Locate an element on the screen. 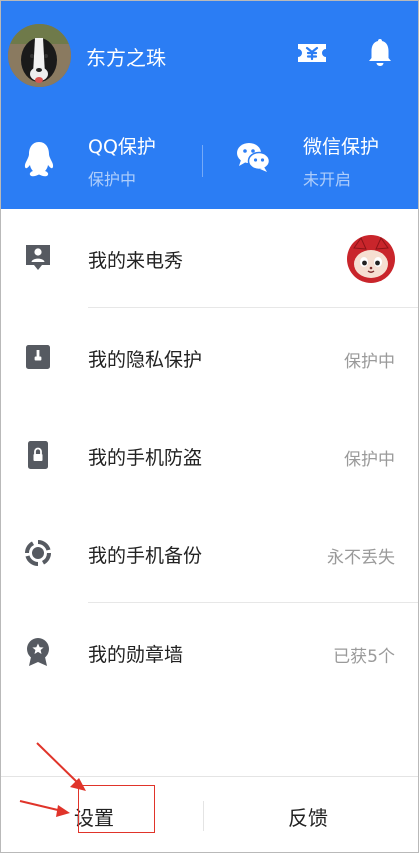  bottom-bar: 设置 反馈 is located at coordinates (209, 814).